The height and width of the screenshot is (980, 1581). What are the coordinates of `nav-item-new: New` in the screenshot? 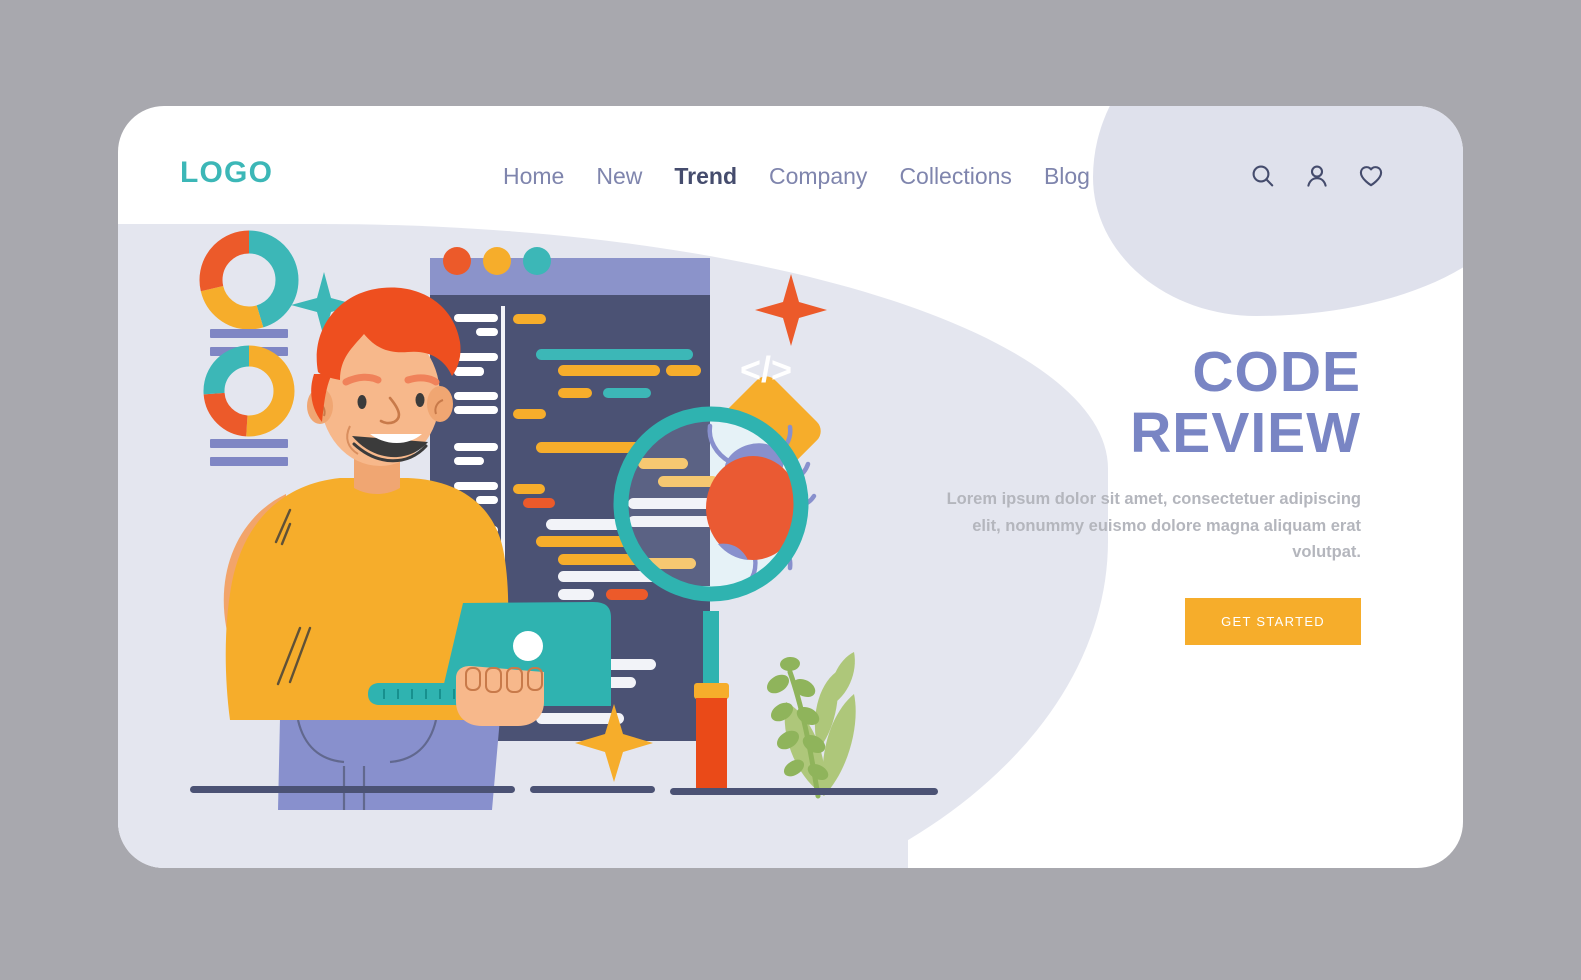 It's located at (619, 176).